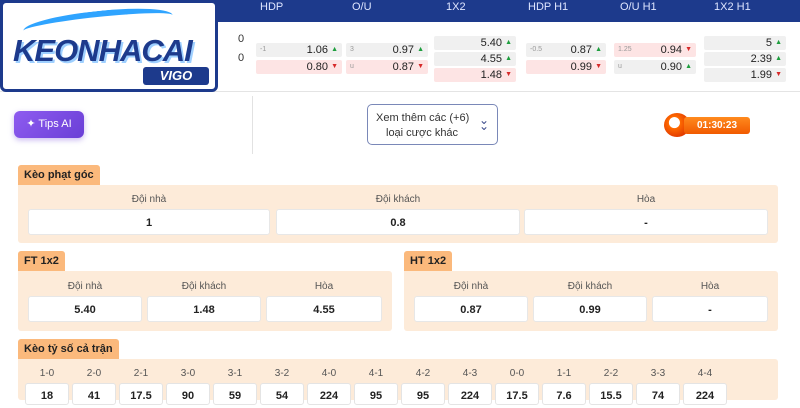  Describe the element at coordinates (517, 373) in the screenshot. I see `score-label: 0-0` at that location.